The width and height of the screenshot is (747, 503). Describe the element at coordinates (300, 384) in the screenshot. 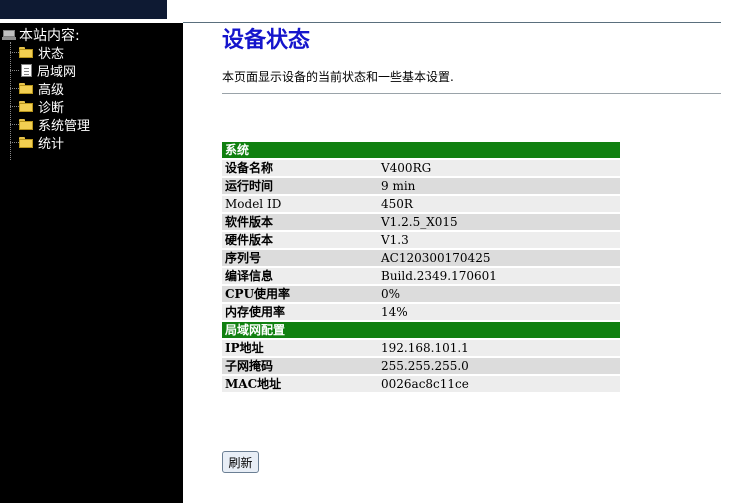

I see `row-label: MAC地址` at that location.